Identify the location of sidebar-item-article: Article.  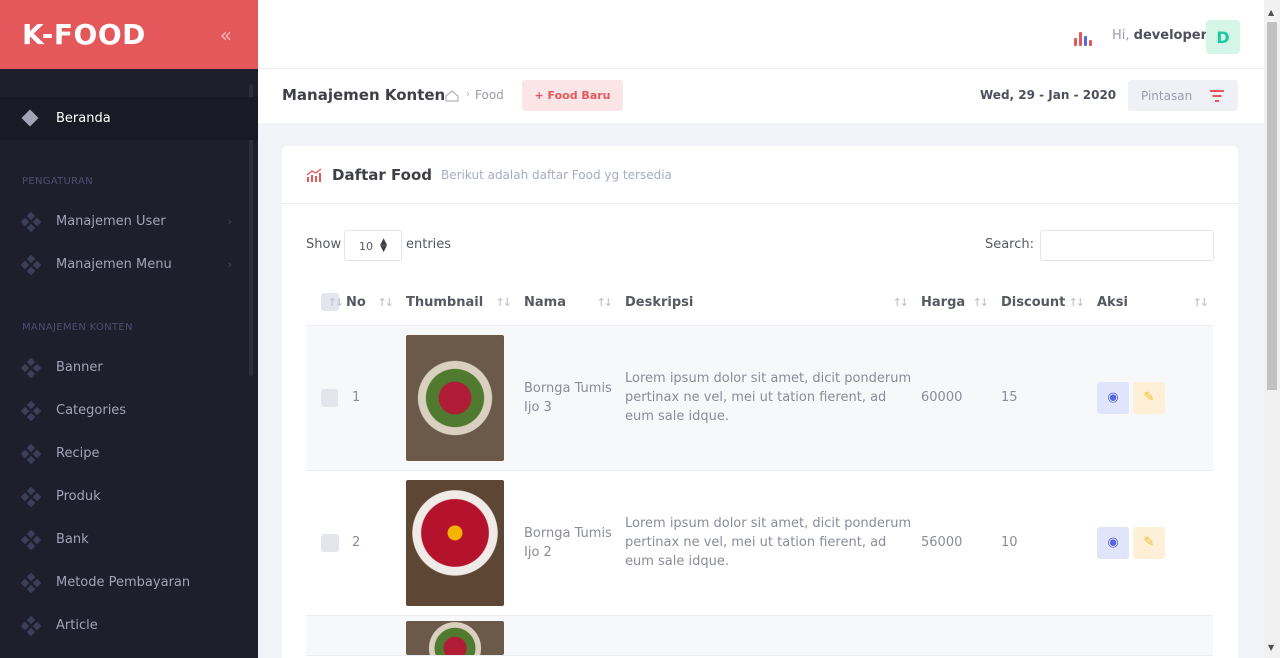
(129, 625).